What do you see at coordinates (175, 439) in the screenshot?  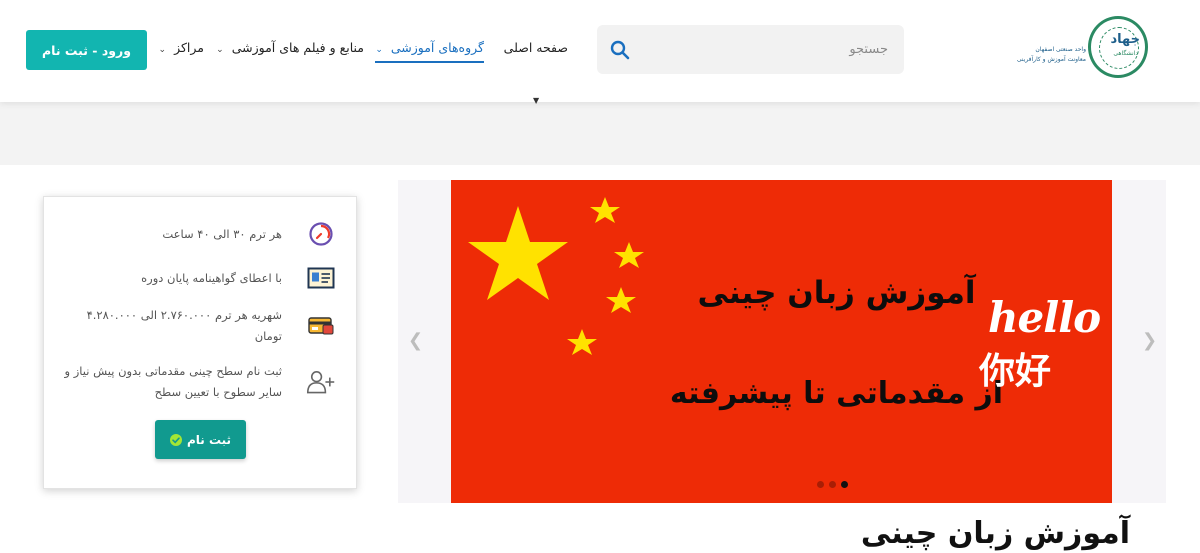 I see `check-circle-icon` at bounding box center [175, 439].